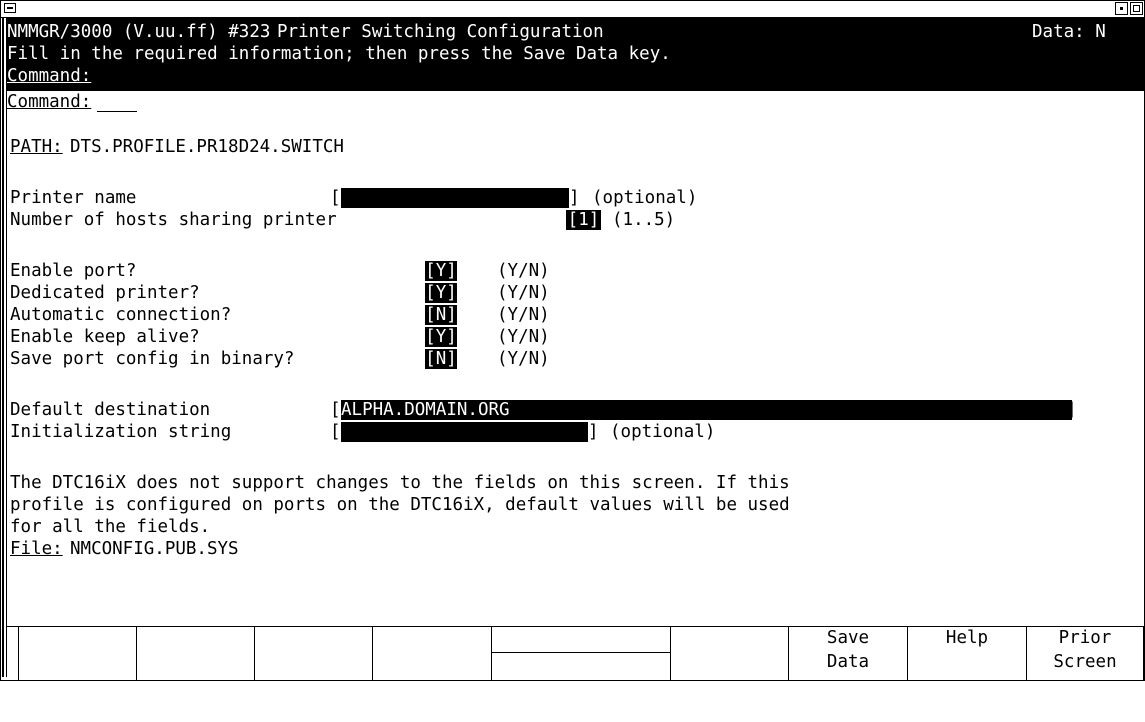  Describe the element at coordinates (207, 147) in the screenshot. I see `path-value: DTS.PROFILE.PR18D24.SWITCH` at that location.